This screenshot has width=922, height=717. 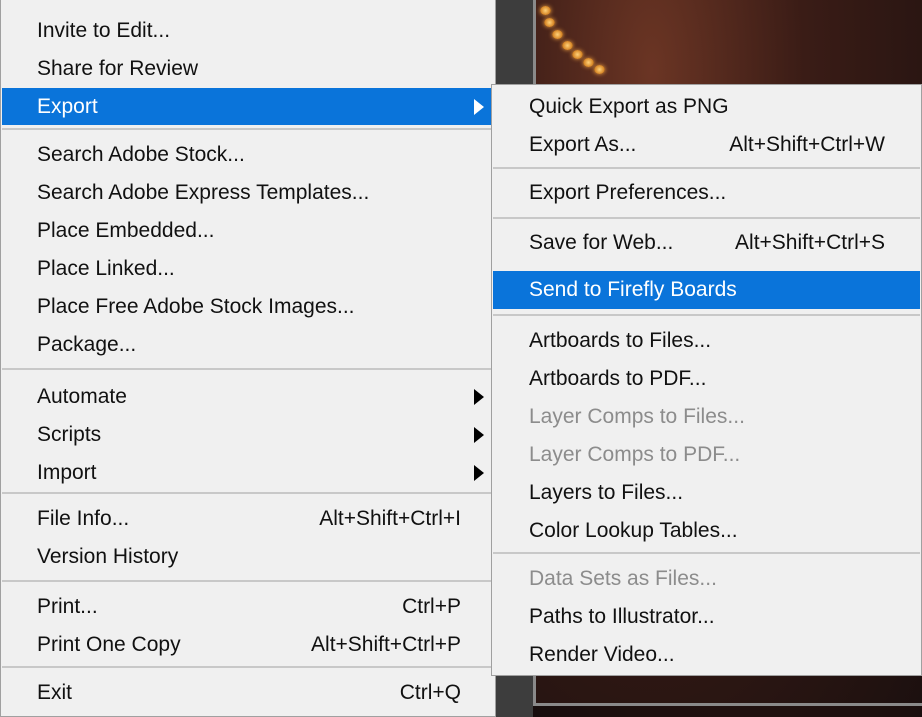 I want to click on string-lights-image, so click(x=596, y=40).